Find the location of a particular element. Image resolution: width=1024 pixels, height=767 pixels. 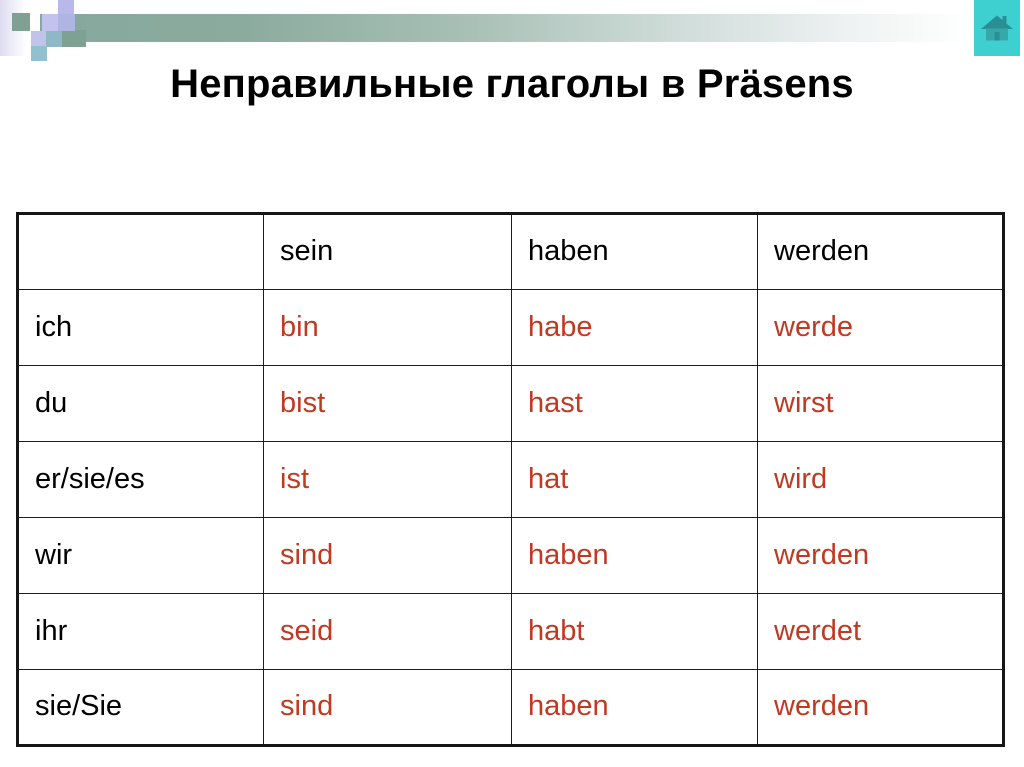

table-row: du bist hast wirst is located at coordinates (510, 403).